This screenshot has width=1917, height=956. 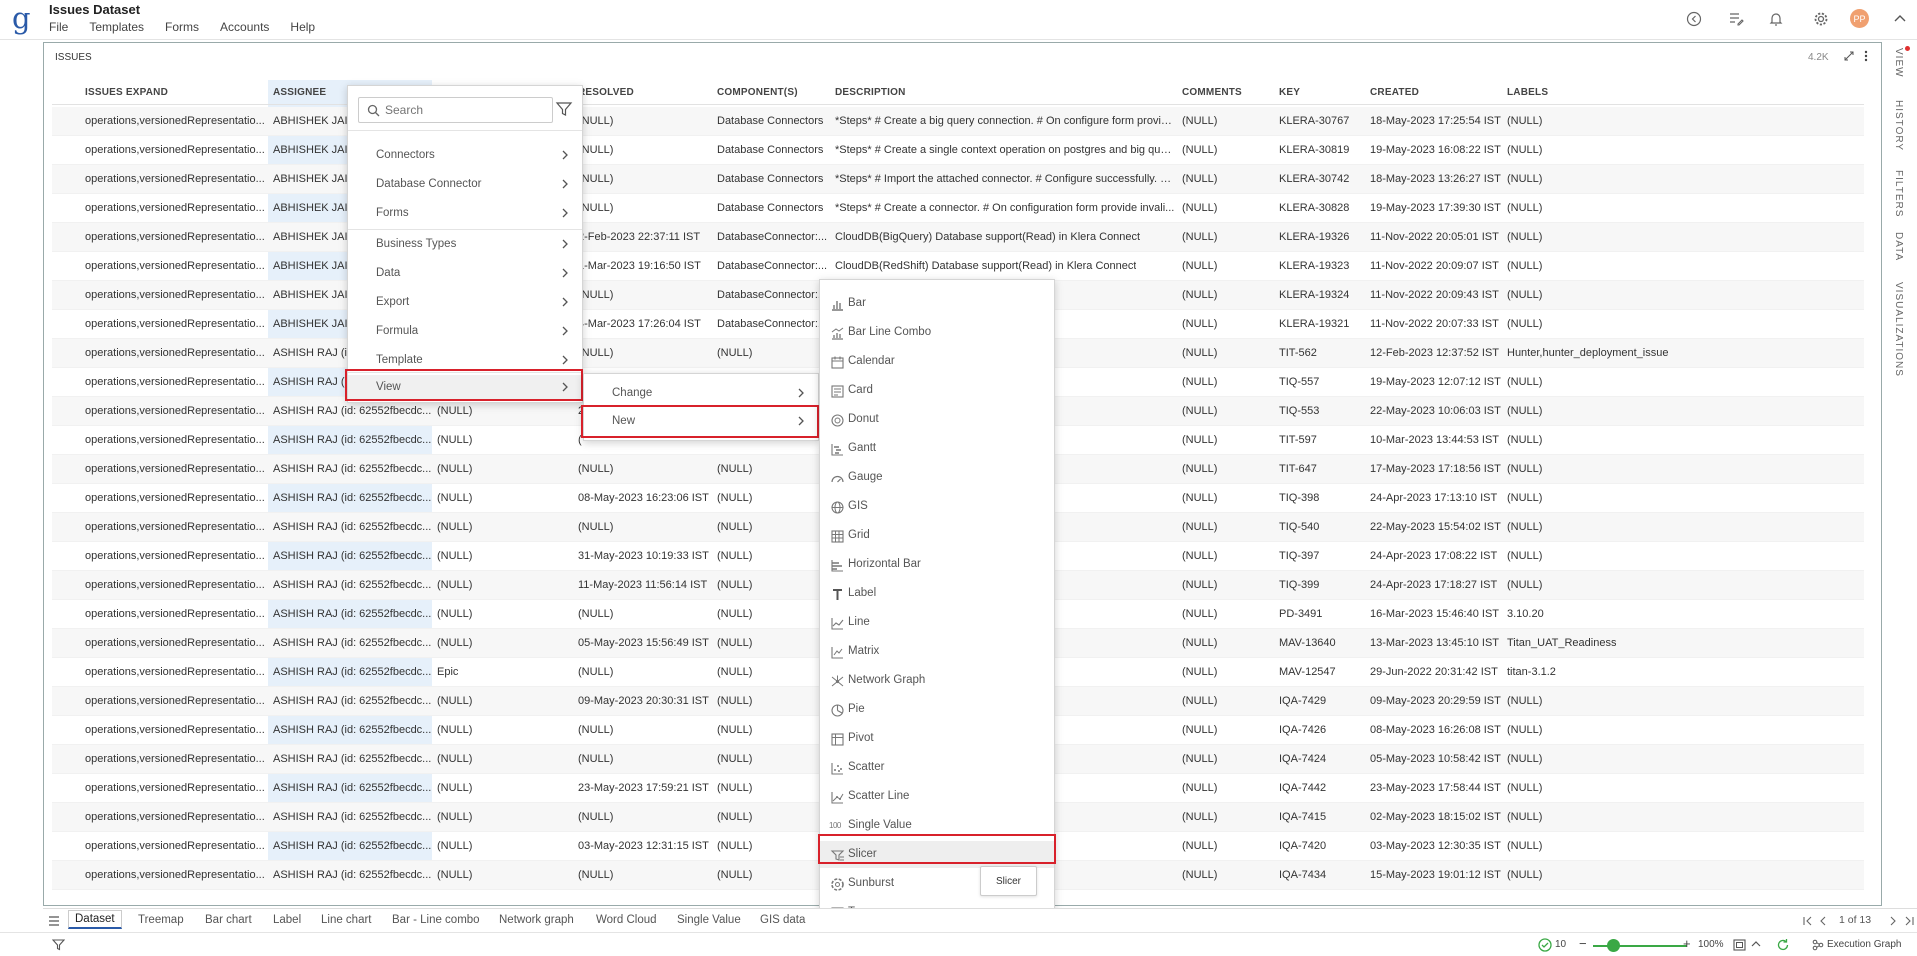 I want to click on vis-item-bar-line-combo: Bar Line Combo, so click(x=937, y=332).